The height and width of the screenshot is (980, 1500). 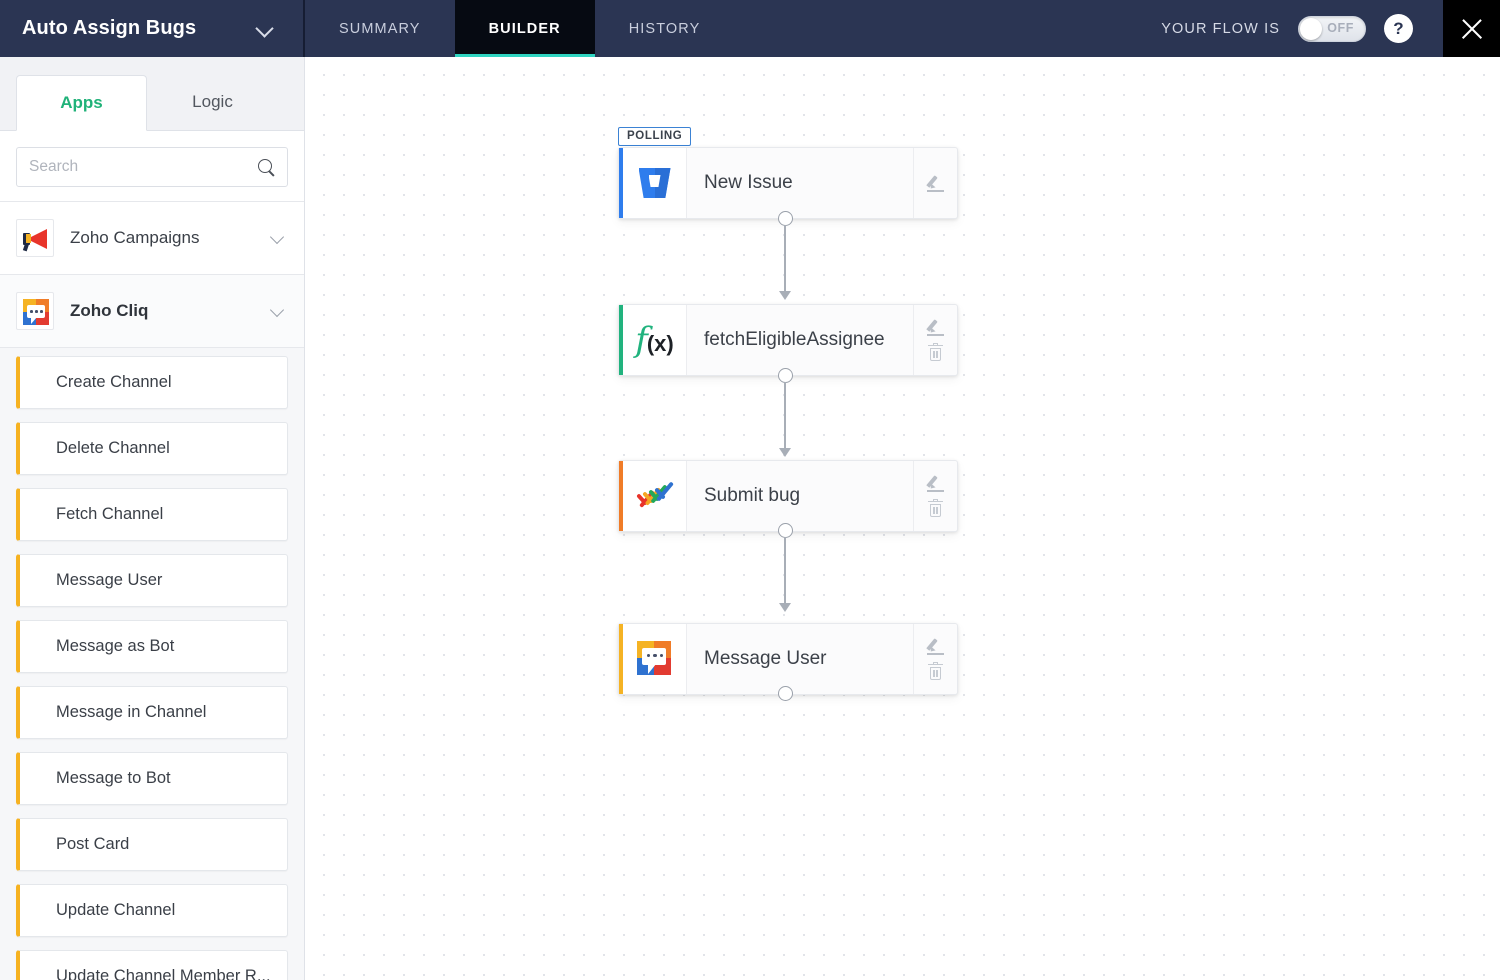 I want to click on flow-title-dropdown: Auto Assign Bugs, so click(x=152, y=28).